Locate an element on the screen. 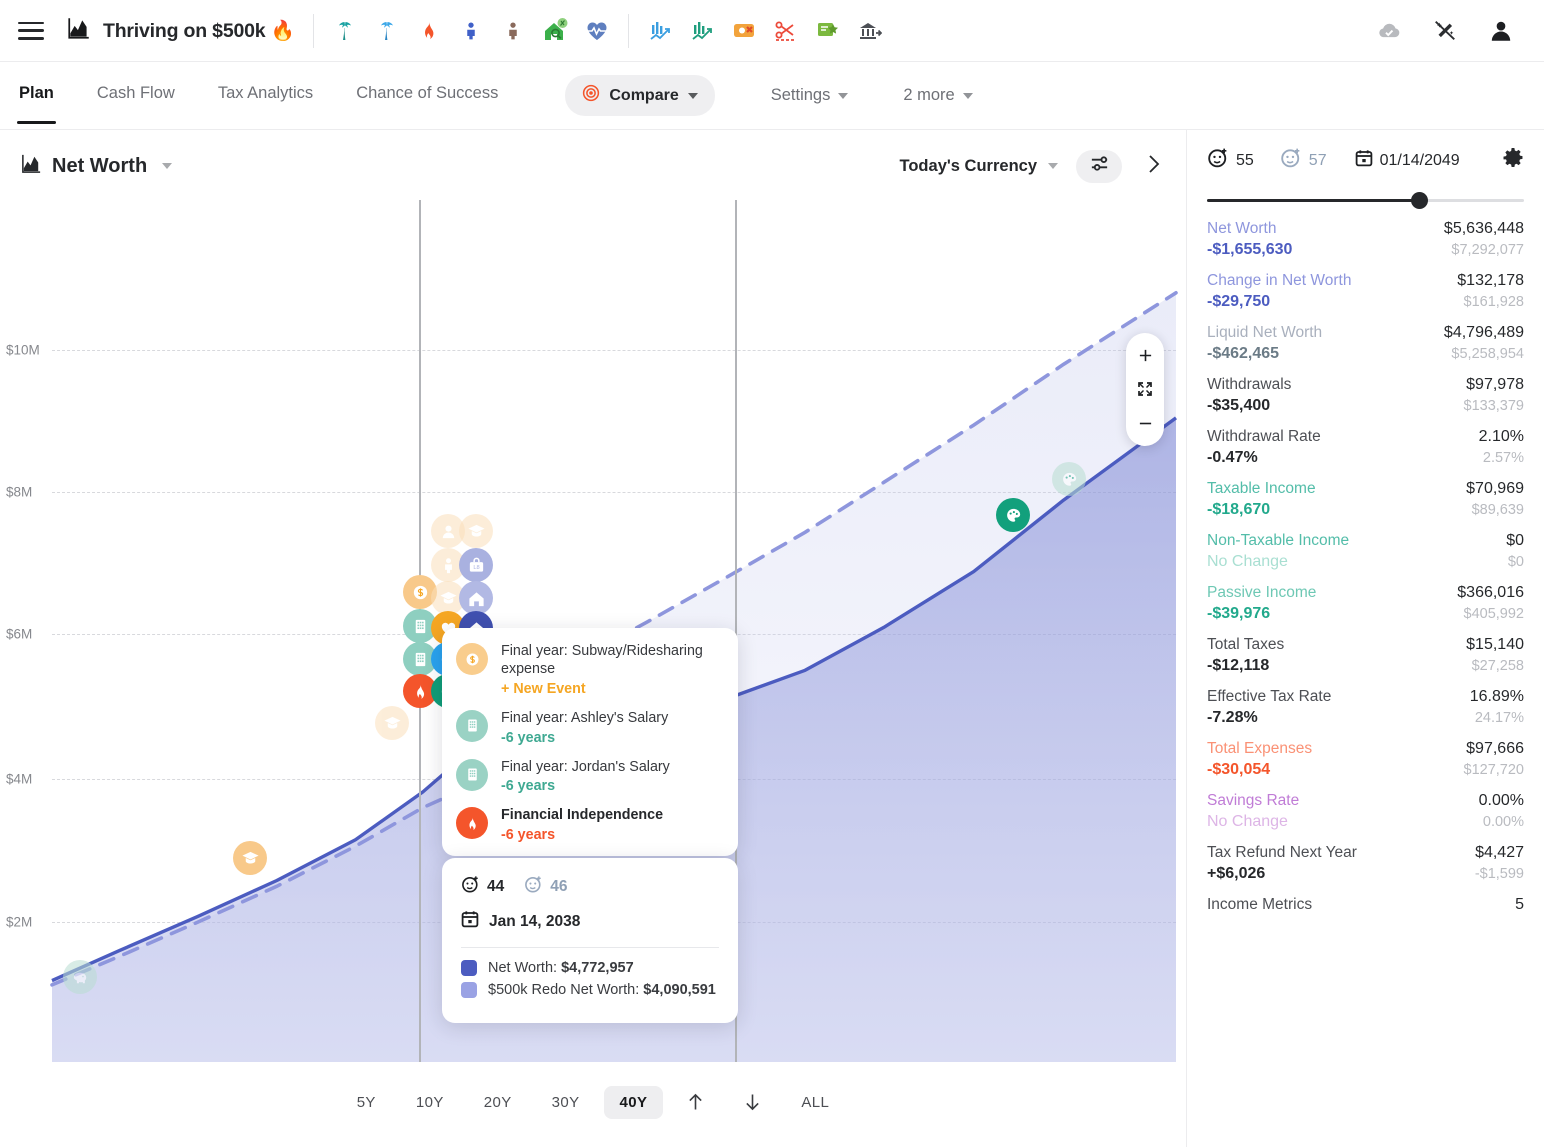  next-chart-button is located at coordinates (1154, 166).